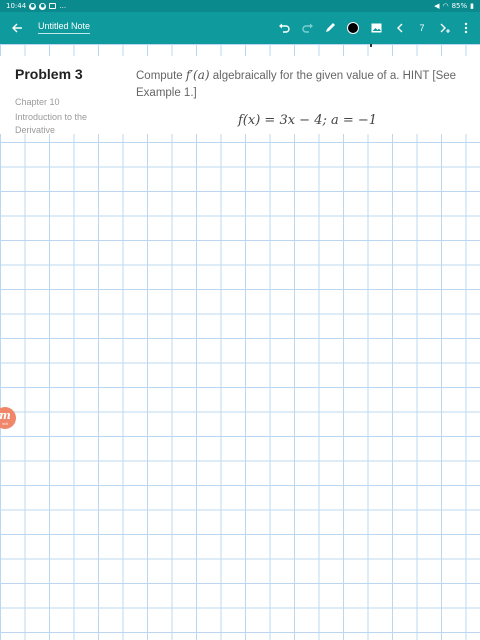 This screenshot has width=480, height=640. I want to click on status-time: 10:44, so click(16, 6).